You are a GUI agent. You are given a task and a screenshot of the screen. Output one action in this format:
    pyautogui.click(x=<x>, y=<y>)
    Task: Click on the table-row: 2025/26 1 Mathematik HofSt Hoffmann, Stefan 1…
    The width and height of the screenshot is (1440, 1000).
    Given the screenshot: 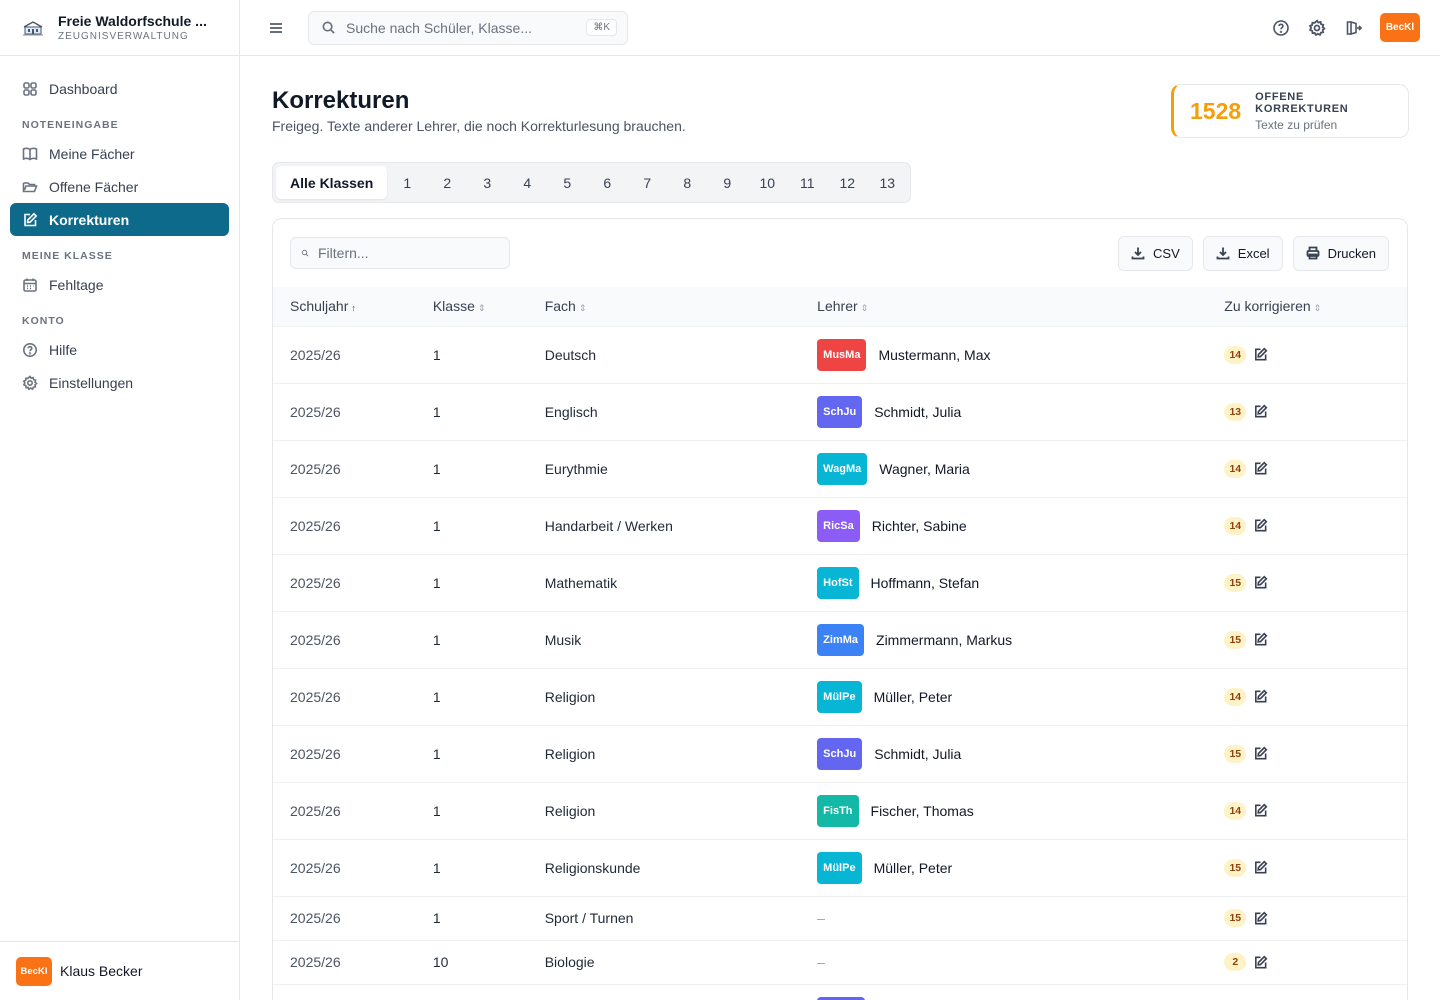 What is the action you would take?
    pyautogui.click(x=840, y=582)
    